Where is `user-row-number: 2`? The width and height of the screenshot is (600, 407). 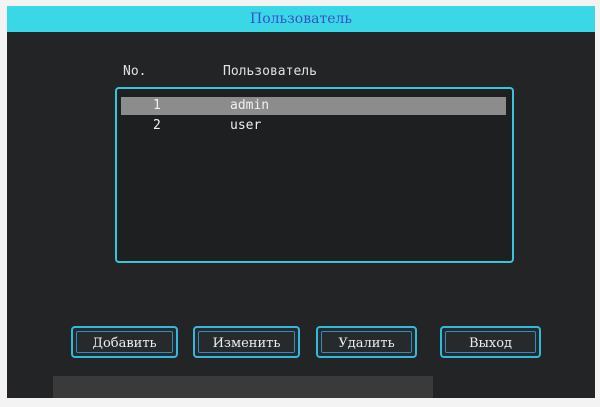
user-row-number: 2 is located at coordinates (157, 125).